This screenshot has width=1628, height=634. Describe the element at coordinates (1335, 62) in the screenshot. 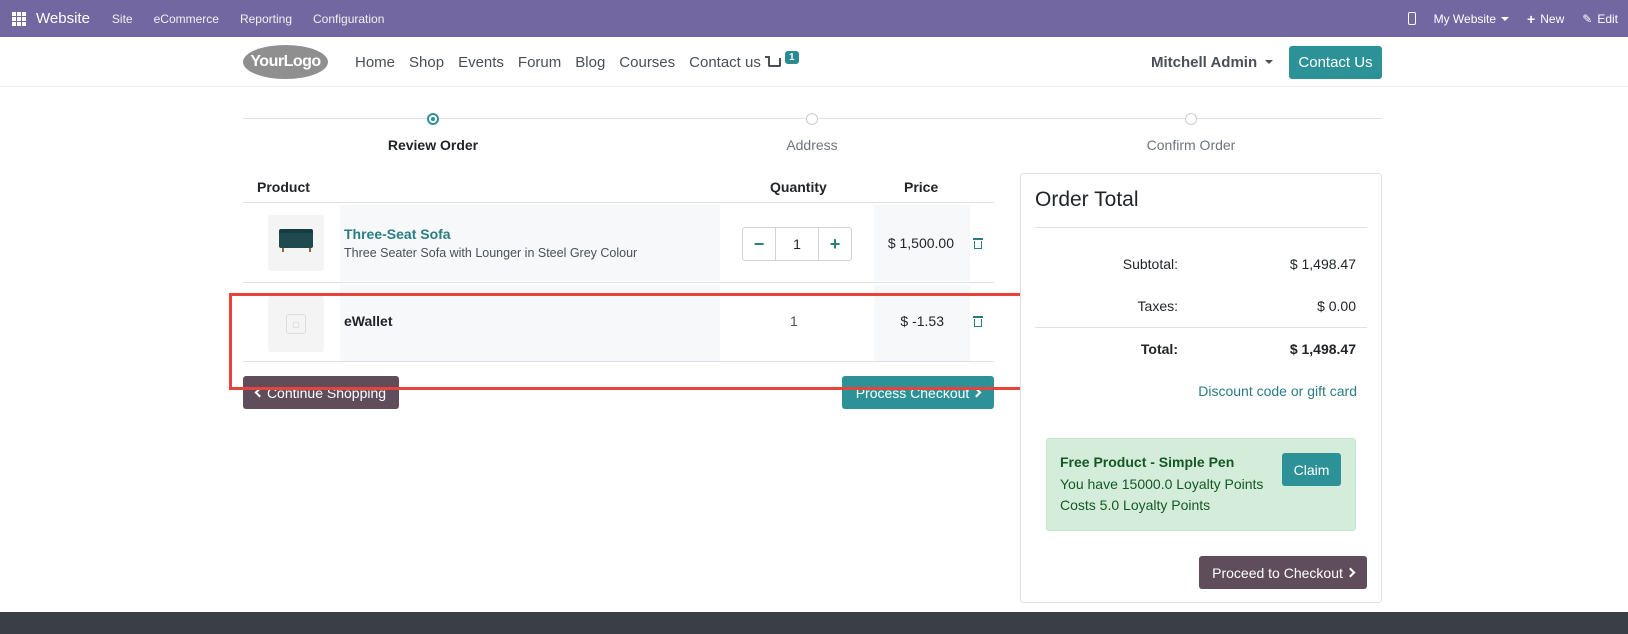

I see `contact-us-button: Contact Us` at that location.